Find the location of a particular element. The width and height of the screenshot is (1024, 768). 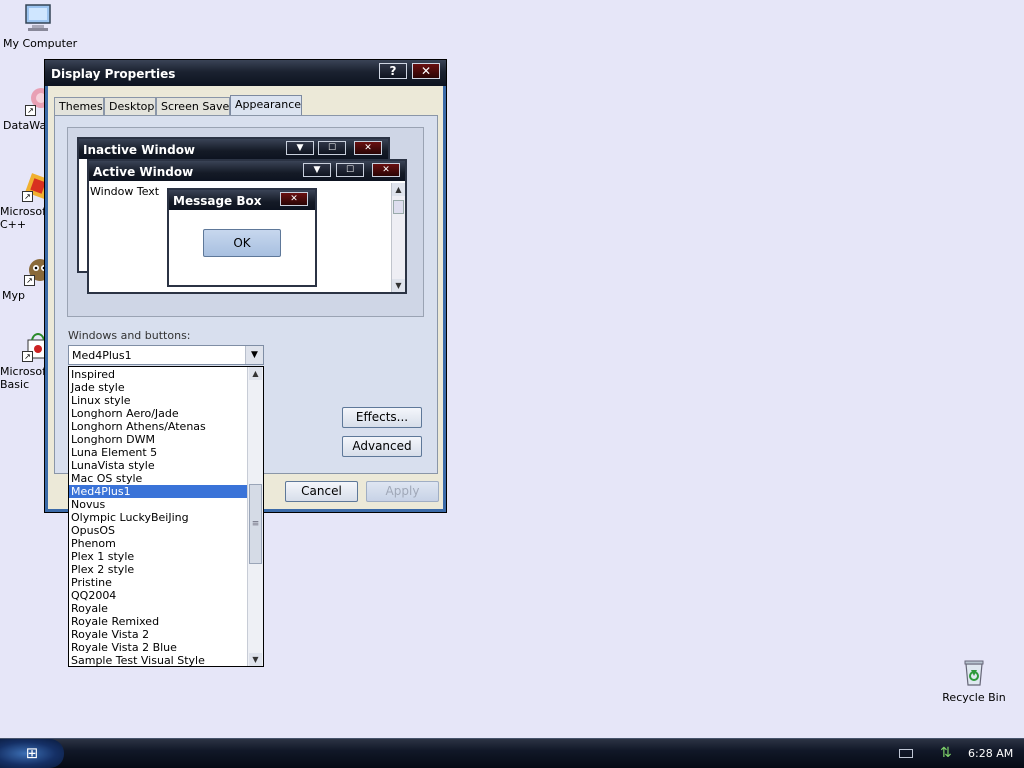

cancel-button: Cancel is located at coordinates (321, 491).